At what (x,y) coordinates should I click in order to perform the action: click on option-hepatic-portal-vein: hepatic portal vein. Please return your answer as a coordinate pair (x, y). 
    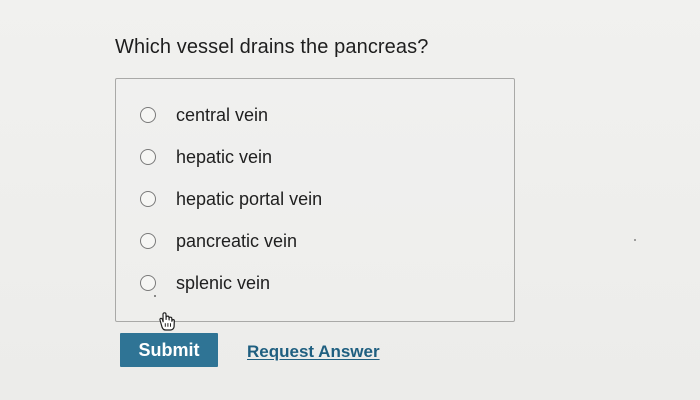
    Looking at the image, I should click on (231, 199).